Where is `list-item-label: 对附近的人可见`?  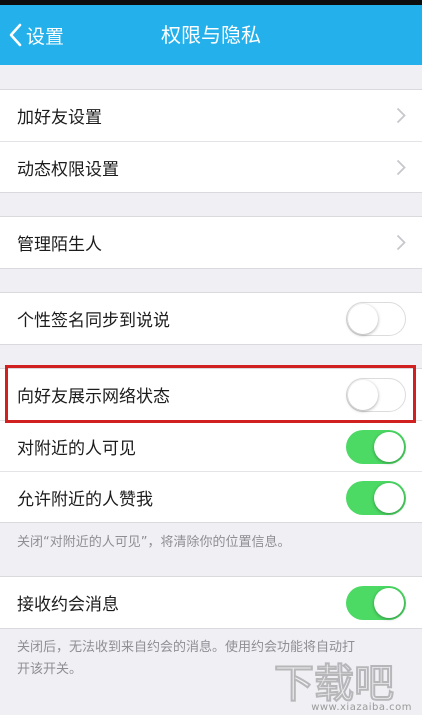
list-item-label: 对附近的人可见 is located at coordinates (76, 448).